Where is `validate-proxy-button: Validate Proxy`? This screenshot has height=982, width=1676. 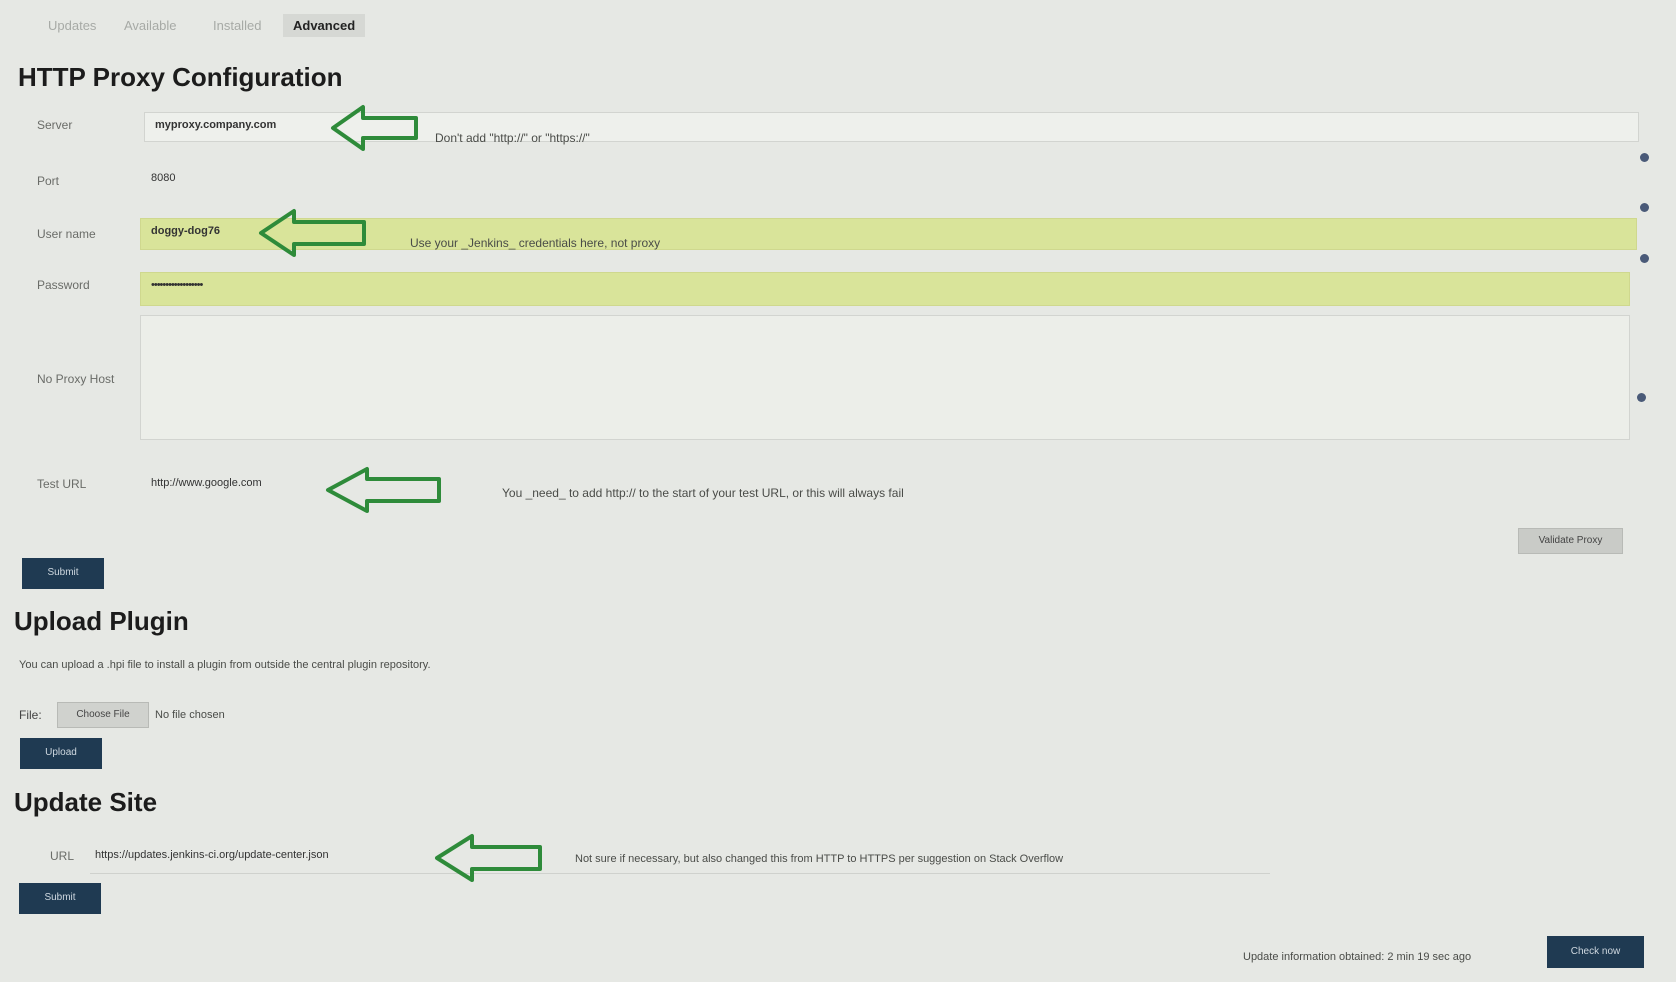 validate-proxy-button: Validate Proxy is located at coordinates (1570, 541).